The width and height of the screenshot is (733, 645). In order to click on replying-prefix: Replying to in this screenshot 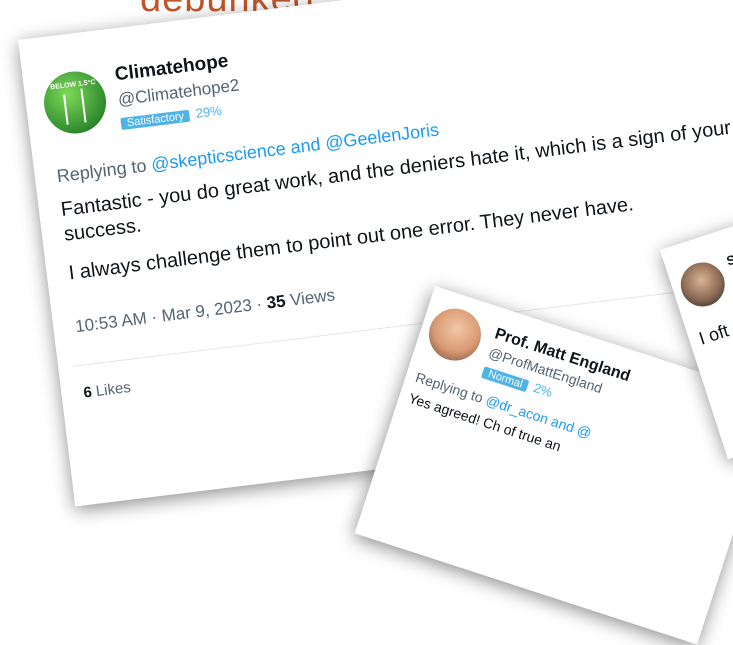, I will do `click(104, 170)`.